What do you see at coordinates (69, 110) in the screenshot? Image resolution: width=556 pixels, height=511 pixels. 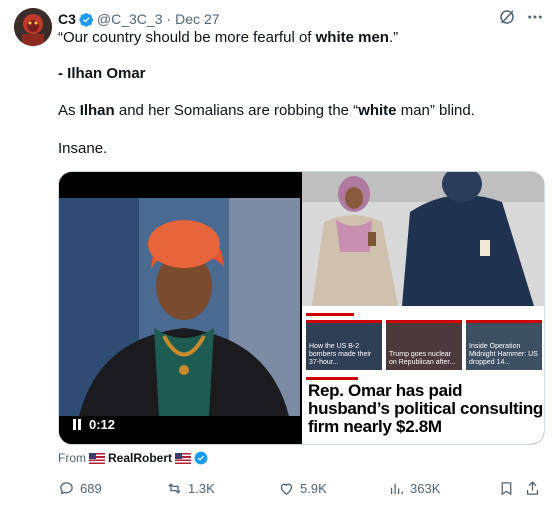 I see `text-segment: As` at bounding box center [69, 110].